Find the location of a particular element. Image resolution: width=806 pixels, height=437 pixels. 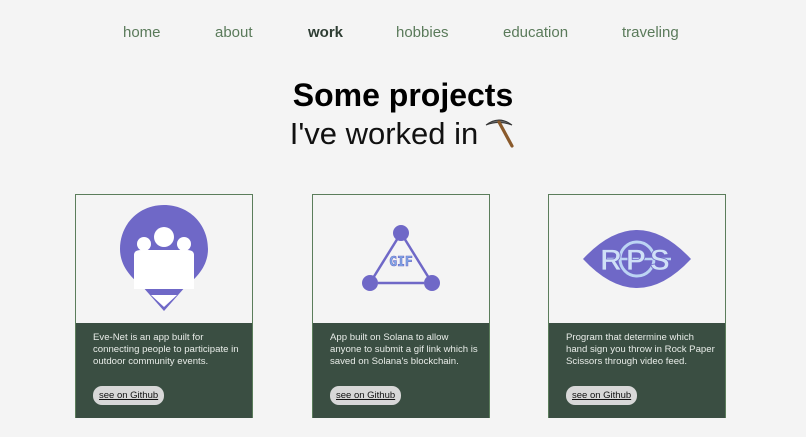

rps-logo-text: RPS is located at coordinates (637, 260).